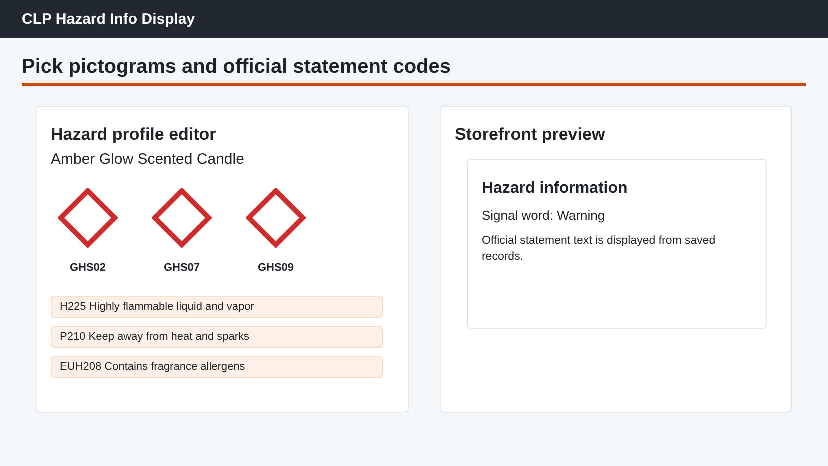  I want to click on app-title: CLP Hazard Info Display, so click(109, 19).